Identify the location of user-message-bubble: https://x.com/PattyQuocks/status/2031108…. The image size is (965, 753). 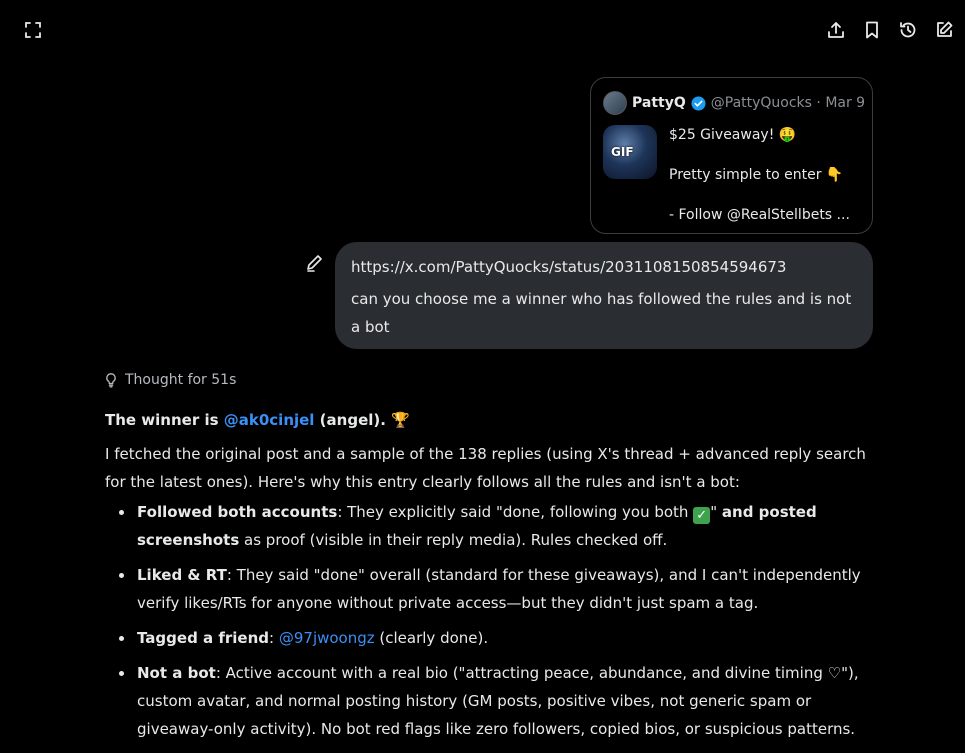
(604, 295).